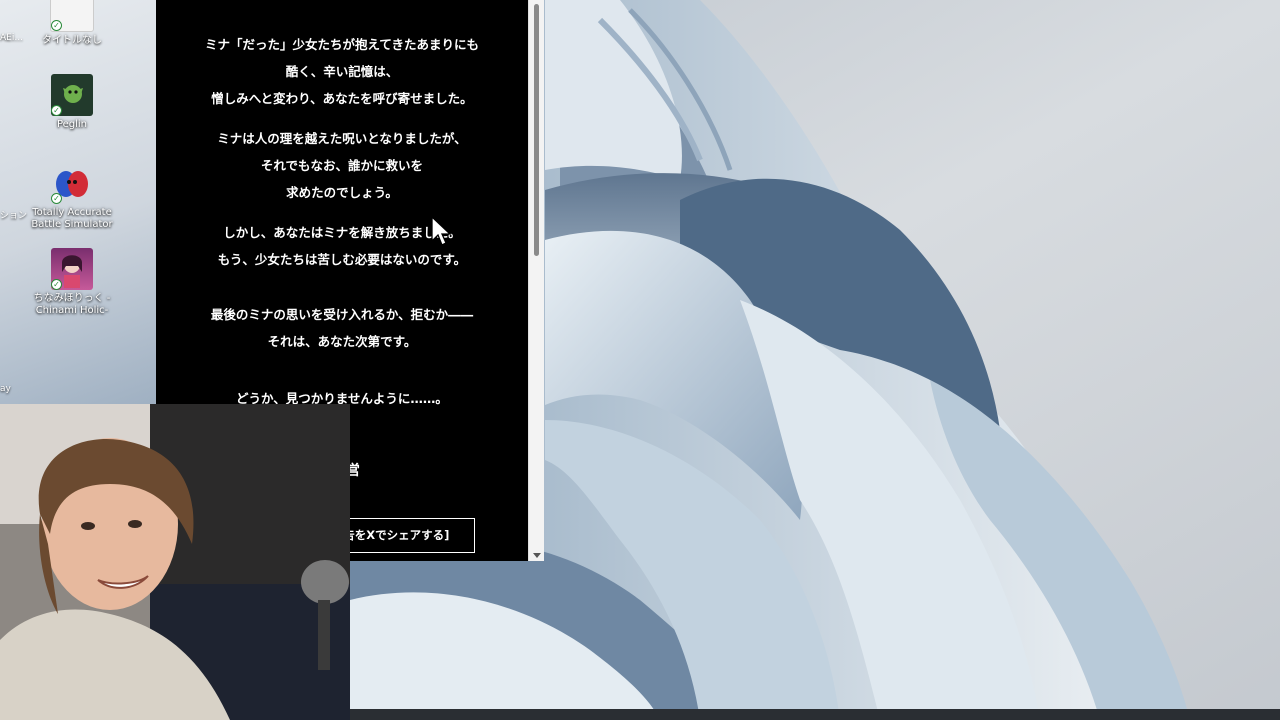  I want to click on story-line: 憎しみへと変わり、あなたを呼び寄せました。, so click(342, 98).